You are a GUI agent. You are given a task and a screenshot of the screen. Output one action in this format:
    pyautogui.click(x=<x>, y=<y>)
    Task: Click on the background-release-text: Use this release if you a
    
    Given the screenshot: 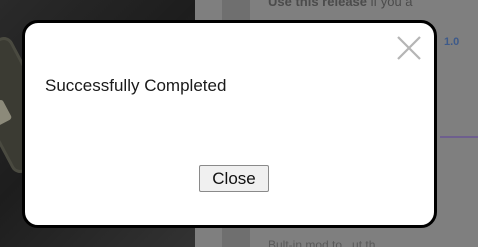 What is the action you would take?
    pyautogui.click(x=340, y=4)
    